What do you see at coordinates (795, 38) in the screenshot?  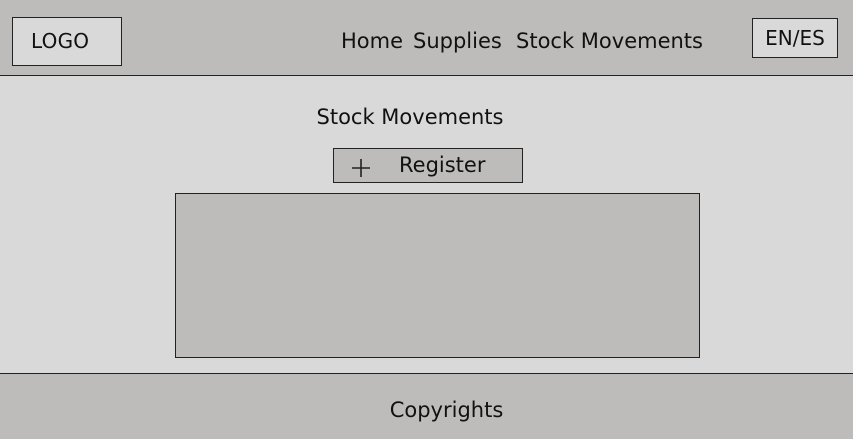 I see `language-toggle-button: EN/ES` at bounding box center [795, 38].